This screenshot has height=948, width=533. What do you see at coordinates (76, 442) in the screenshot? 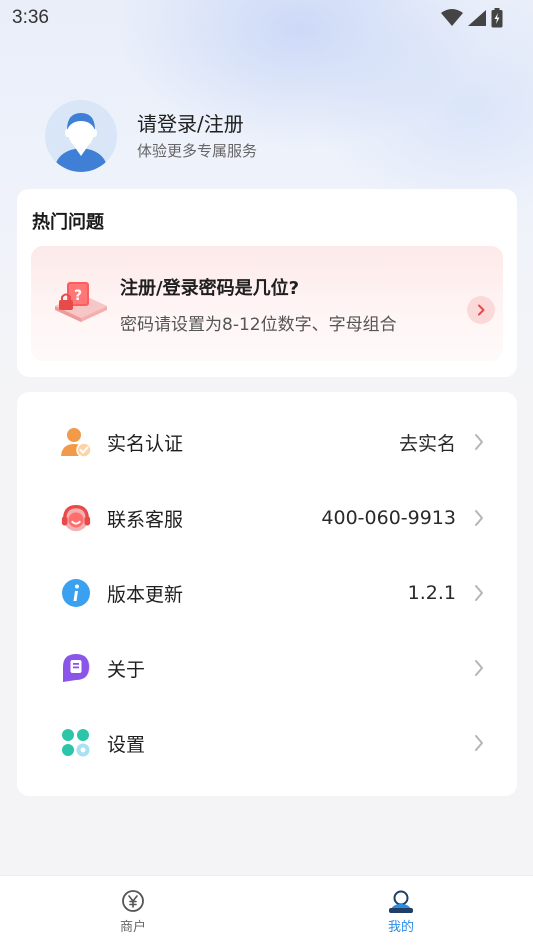
I see `user-verify-icon` at bounding box center [76, 442].